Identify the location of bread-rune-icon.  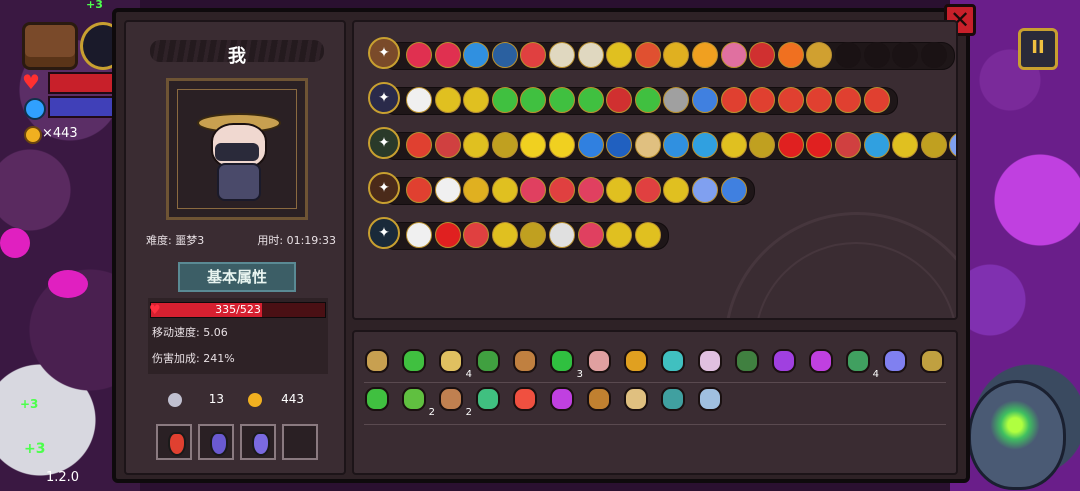
(647, 145).